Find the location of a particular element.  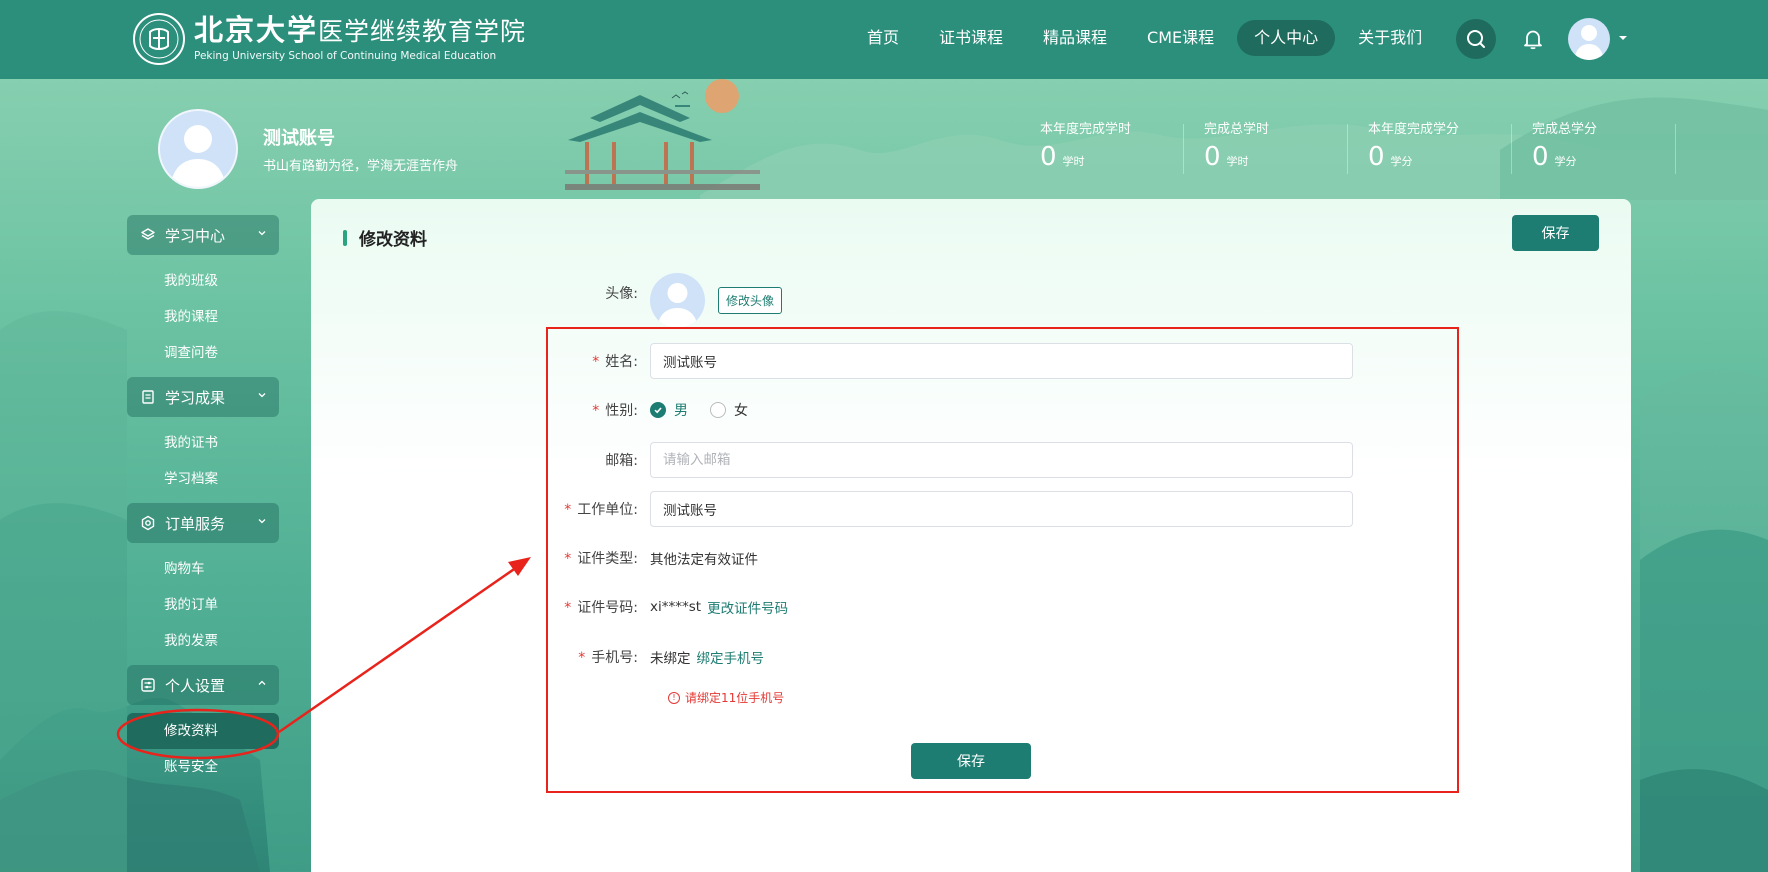

bind-phone-link: 绑定手机号 is located at coordinates (731, 657).